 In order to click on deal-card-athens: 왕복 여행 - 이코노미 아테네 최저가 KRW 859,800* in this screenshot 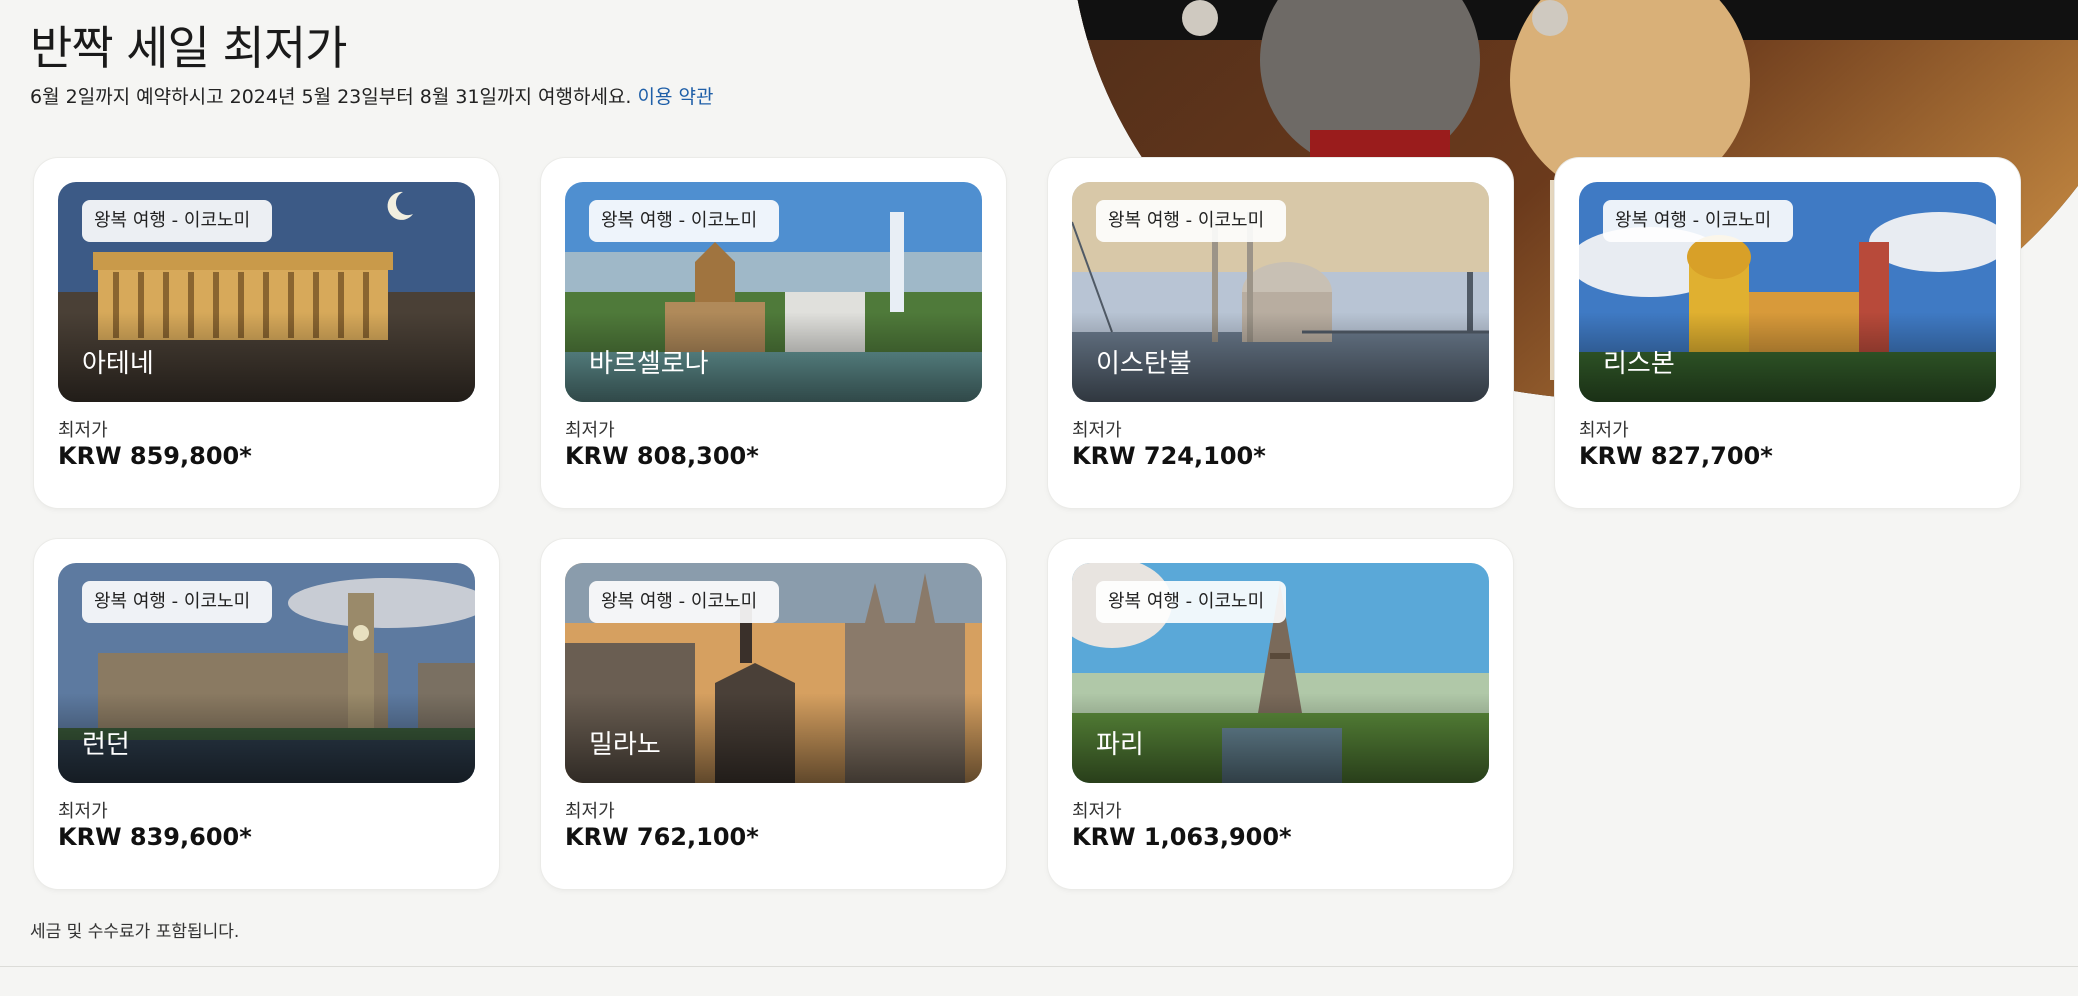, I will do `click(266, 333)`.